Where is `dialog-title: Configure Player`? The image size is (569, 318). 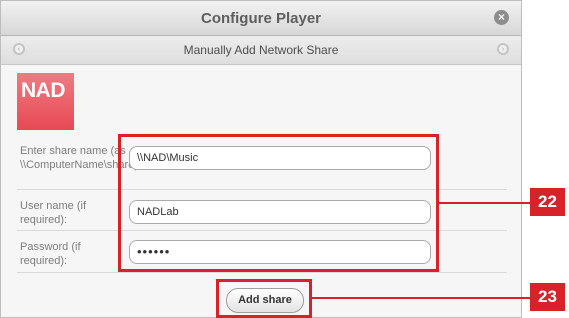 dialog-title: Configure Player is located at coordinates (261, 18).